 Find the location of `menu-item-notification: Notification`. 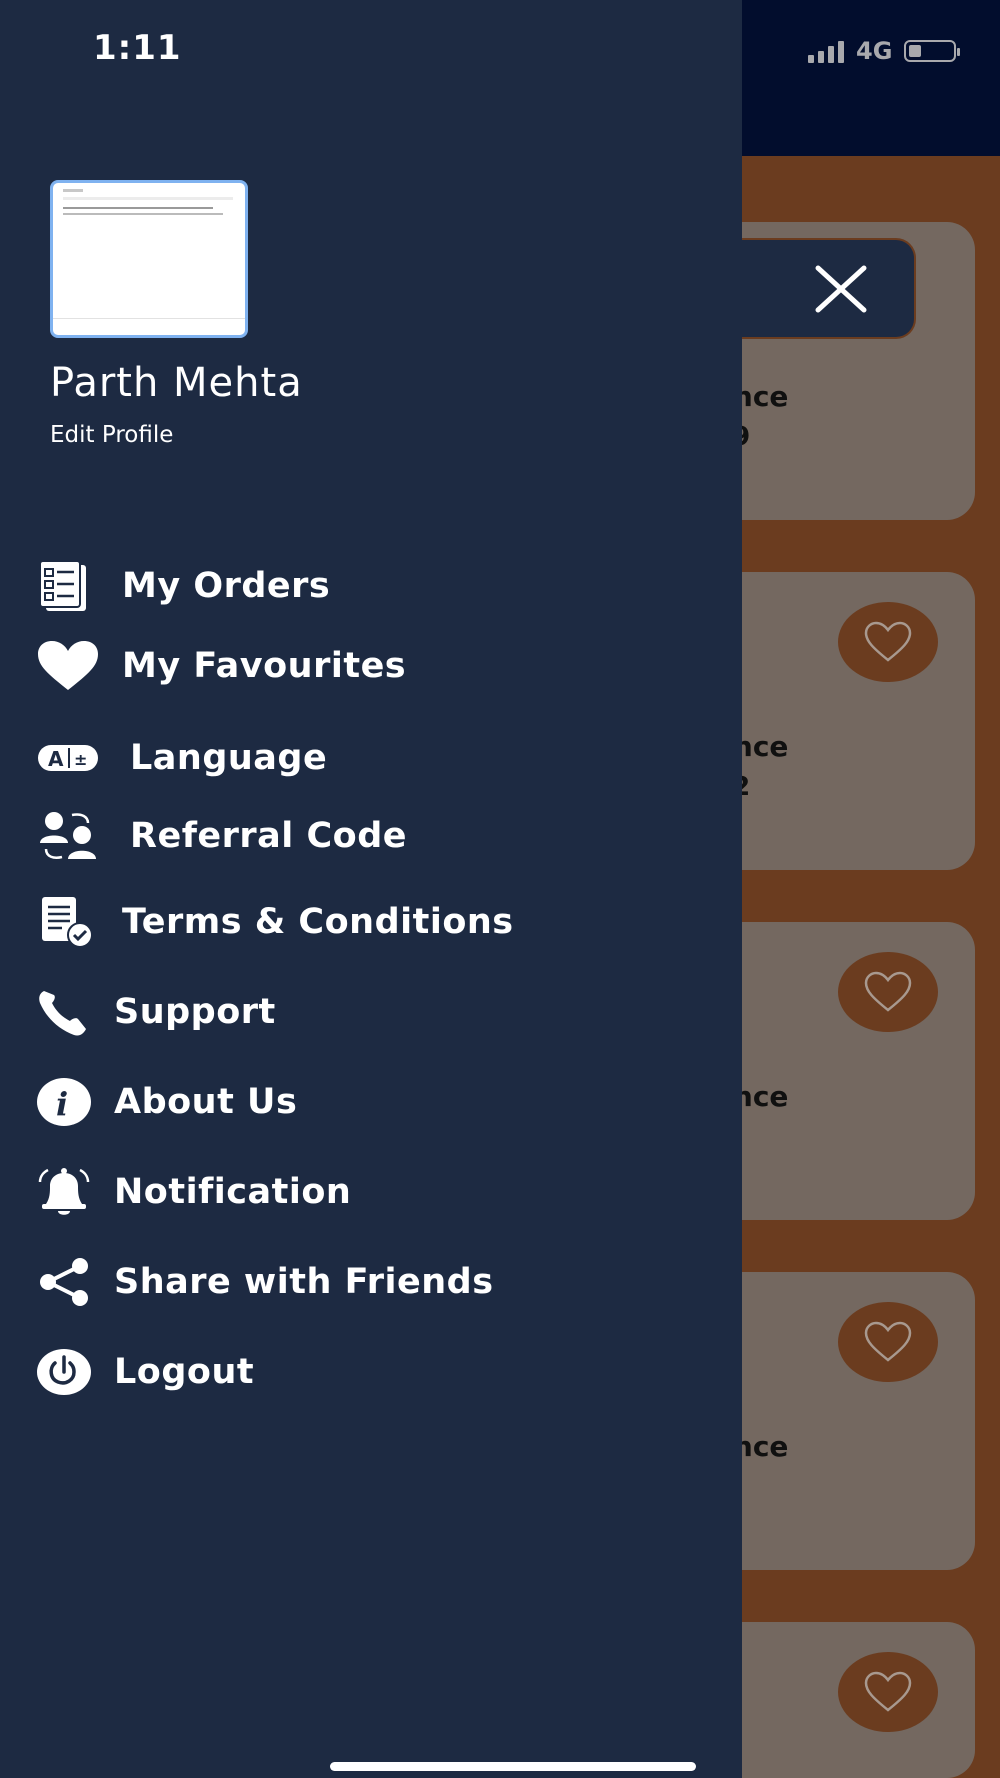

menu-item-notification: Notification is located at coordinates (193, 1192).